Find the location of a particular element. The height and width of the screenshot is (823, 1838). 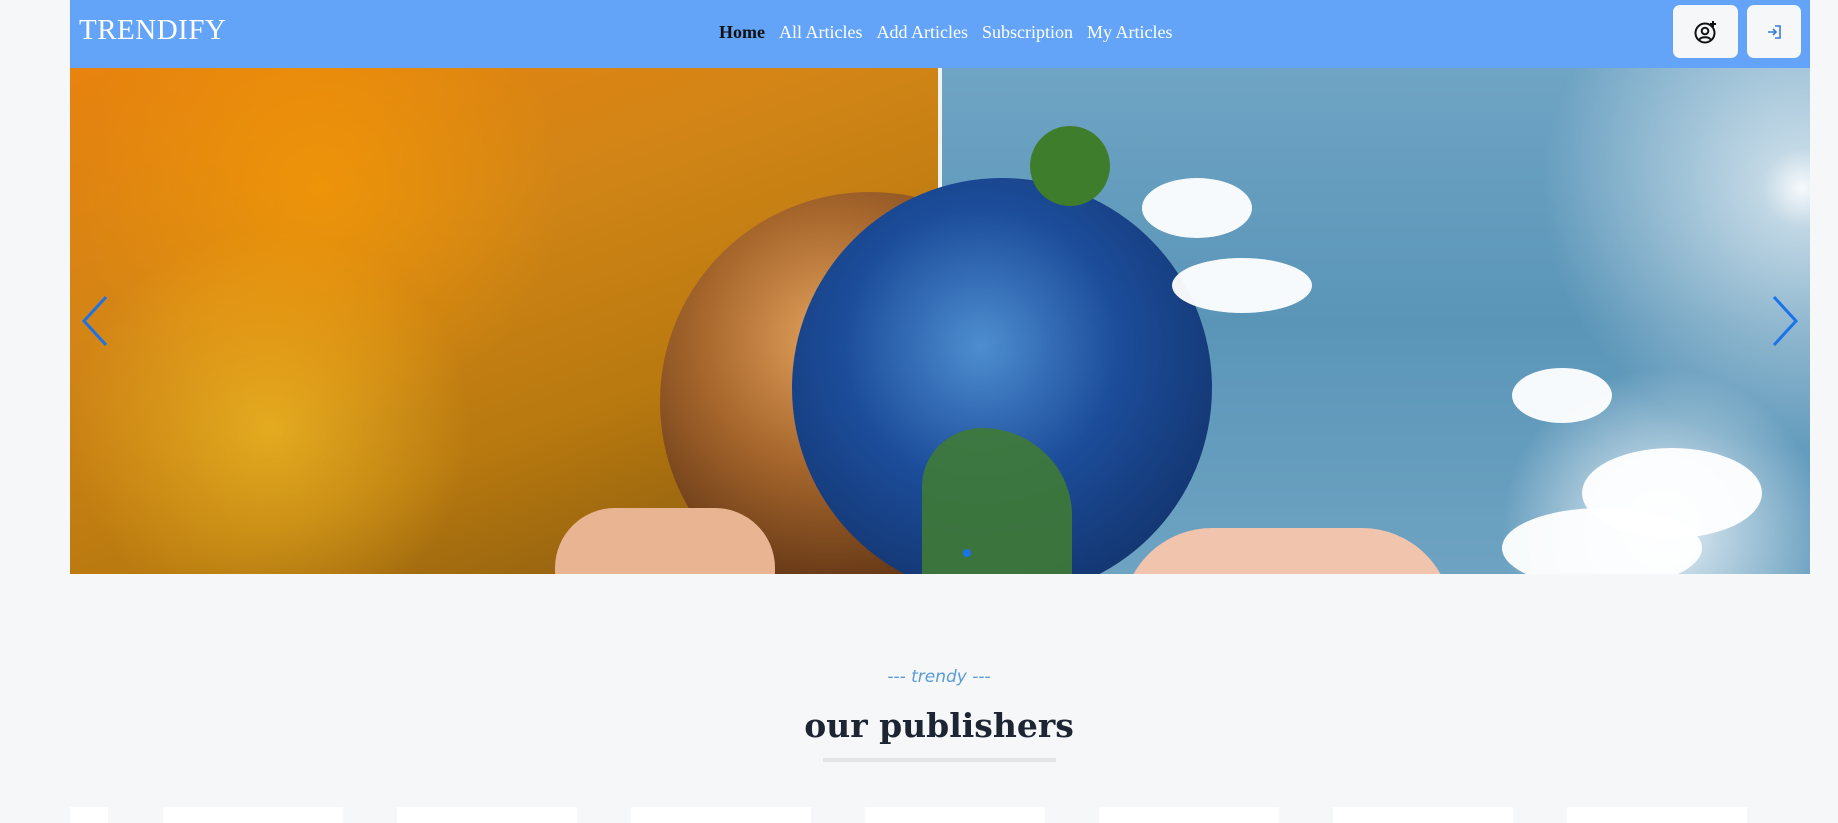

user-plus-icon is located at coordinates (1705, 31).